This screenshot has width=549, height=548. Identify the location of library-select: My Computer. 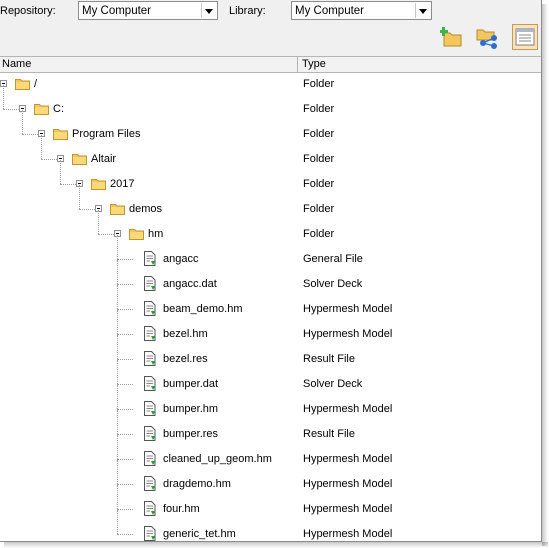
(361, 10).